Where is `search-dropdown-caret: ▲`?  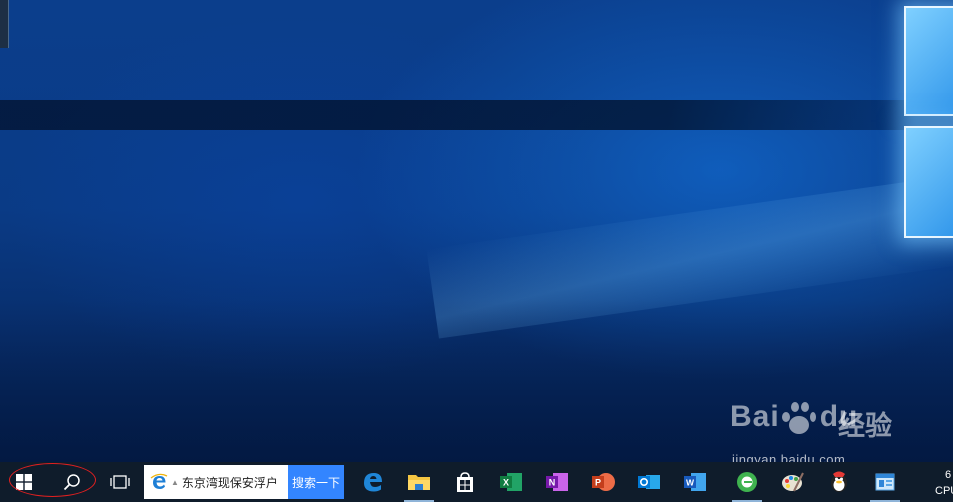
search-dropdown-caret: ▲ is located at coordinates (175, 482).